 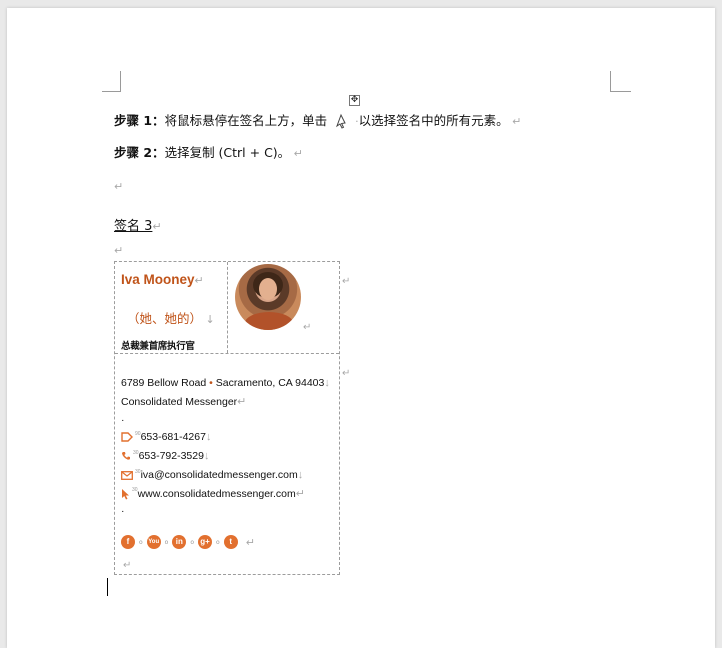 What do you see at coordinates (171, 317) in the screenshot?
I see `signature-pronouns: （她、她的） ↓` at bounding box center [171, 317].